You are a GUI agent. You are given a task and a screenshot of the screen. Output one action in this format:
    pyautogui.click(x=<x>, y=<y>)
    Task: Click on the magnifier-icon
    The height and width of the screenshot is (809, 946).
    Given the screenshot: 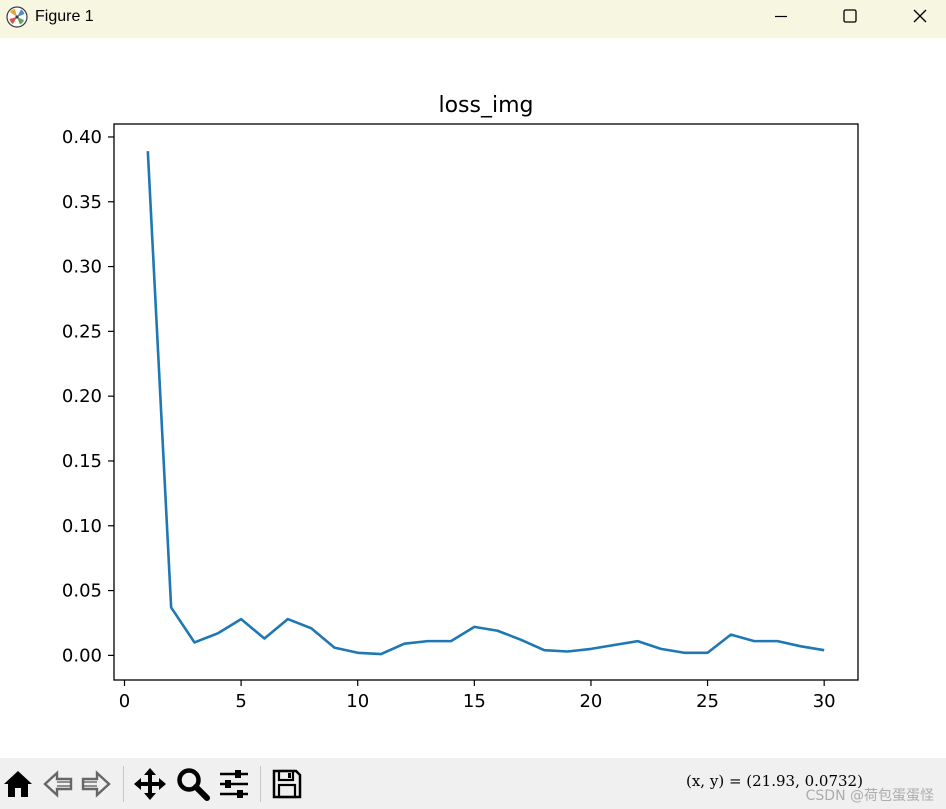 What is the action you would take?
    pyautogui.click(x=193, y=784)
    